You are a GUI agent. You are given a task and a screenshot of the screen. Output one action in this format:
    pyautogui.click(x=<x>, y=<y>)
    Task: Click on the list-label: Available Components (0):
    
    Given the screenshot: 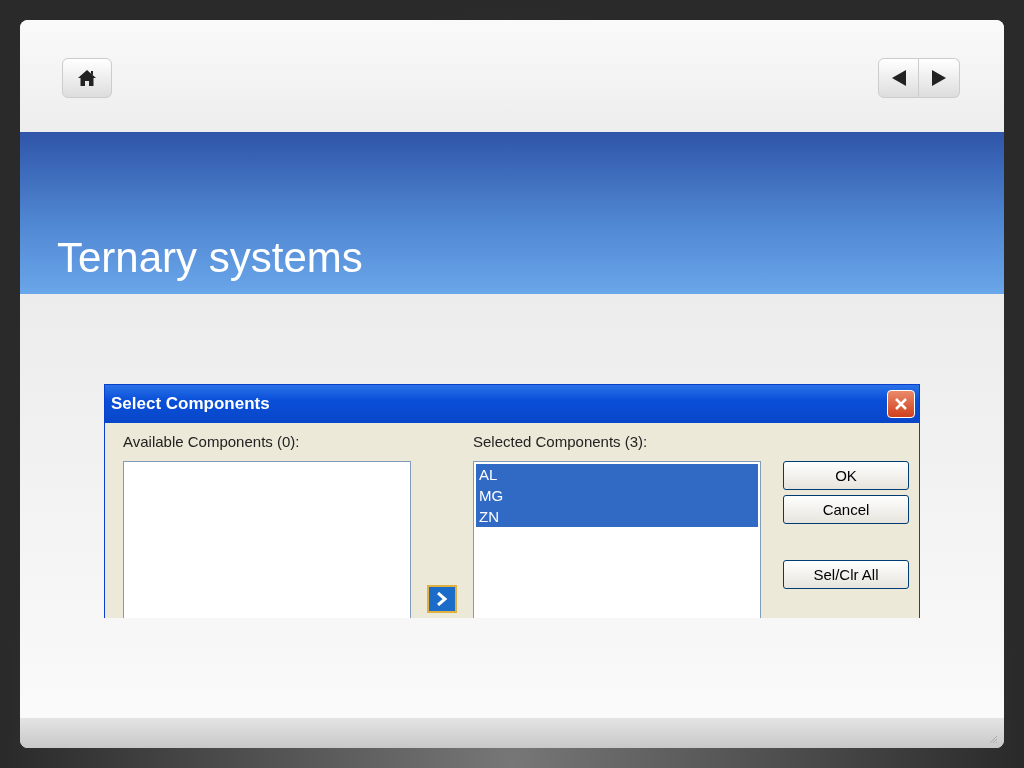 What is the action you would take?
    pyautogui.click(x=212, y=442)
    